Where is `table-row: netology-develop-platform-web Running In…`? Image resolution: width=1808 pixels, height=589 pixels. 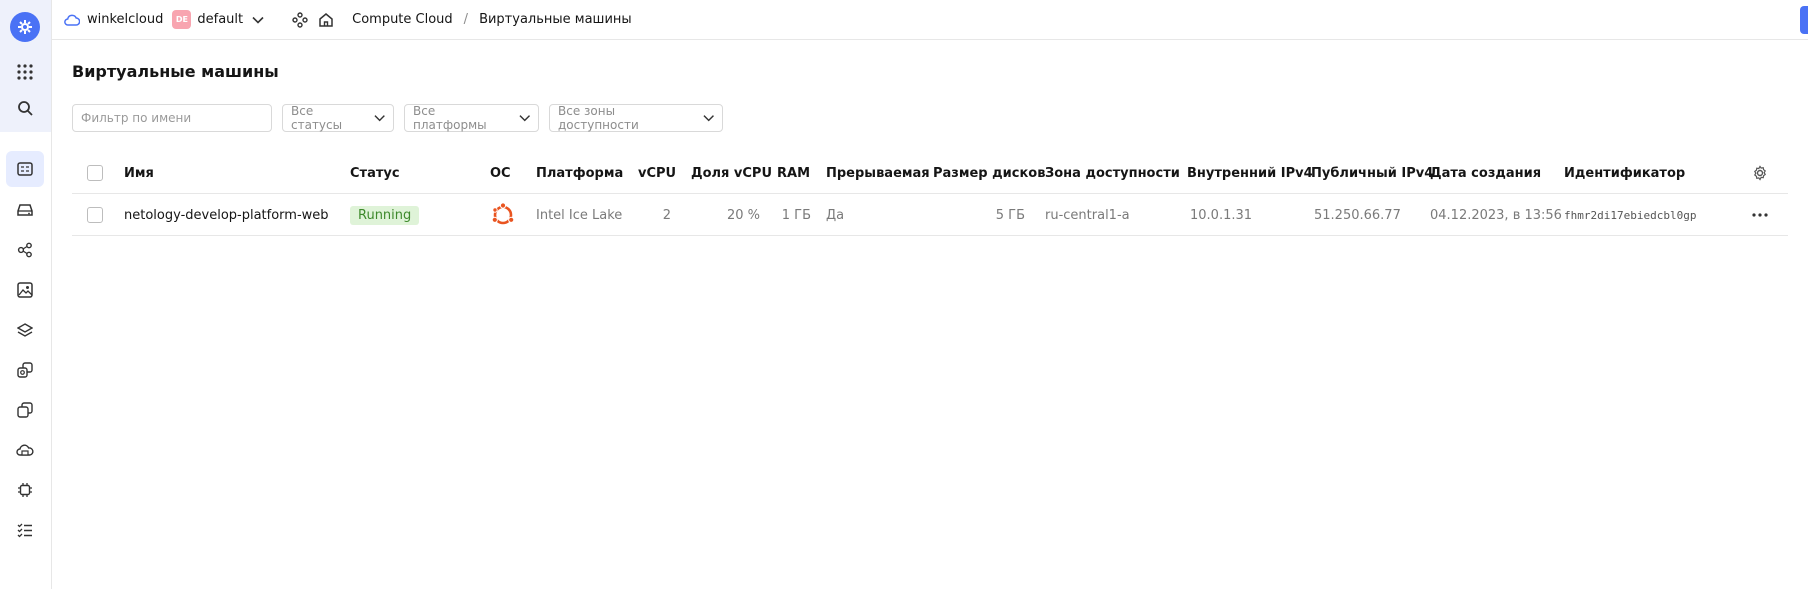
table-row: netology-develop-platform-web Running In… is located at coordinates (930, 215).